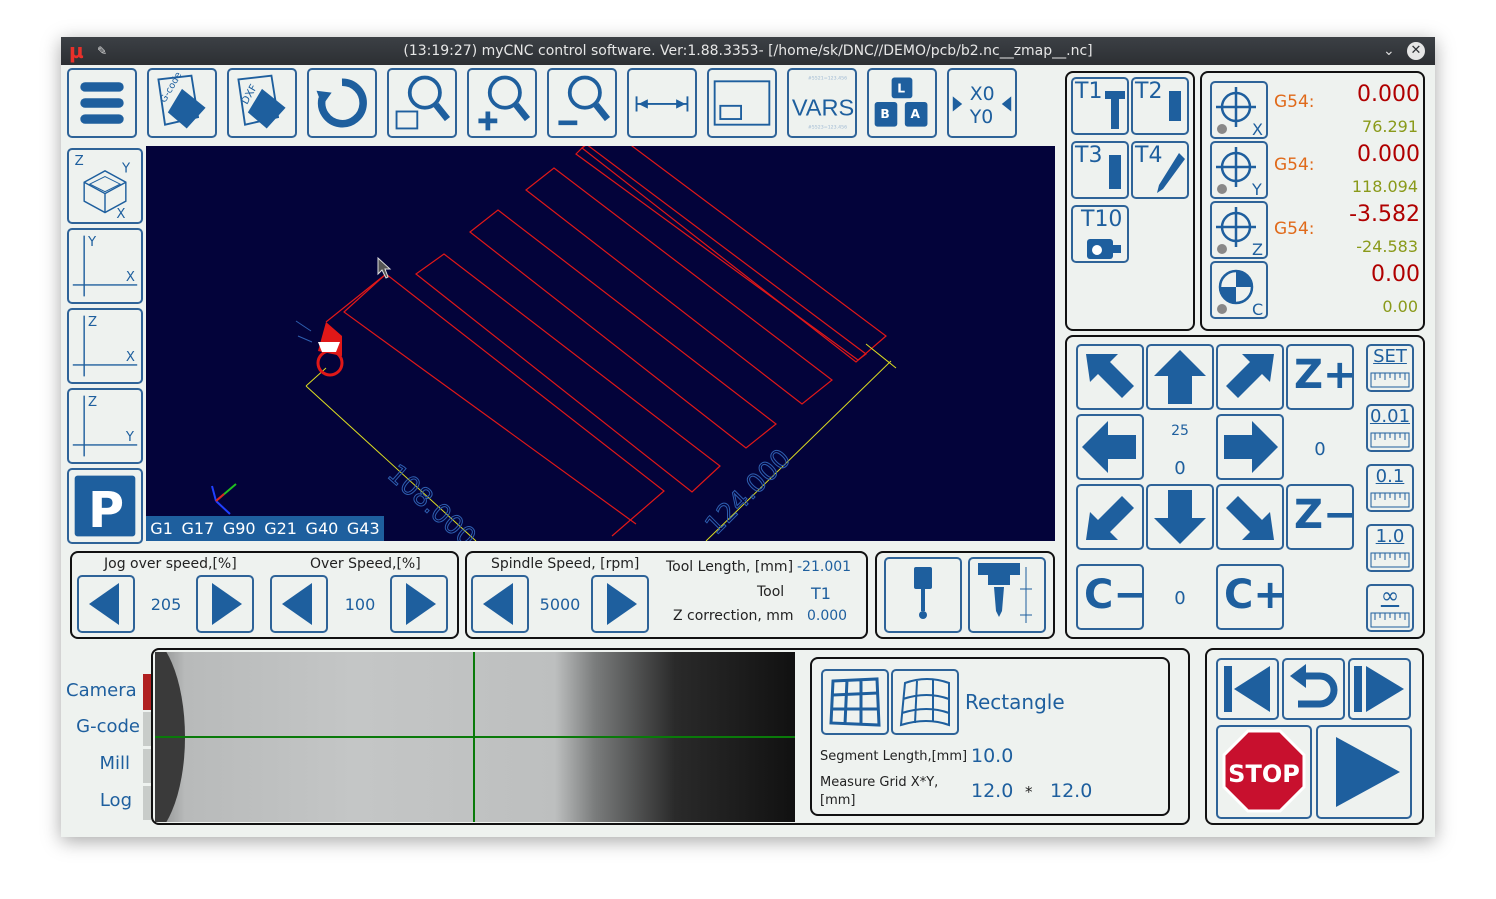  I want to click on svg-text: A, so click(915, 114).